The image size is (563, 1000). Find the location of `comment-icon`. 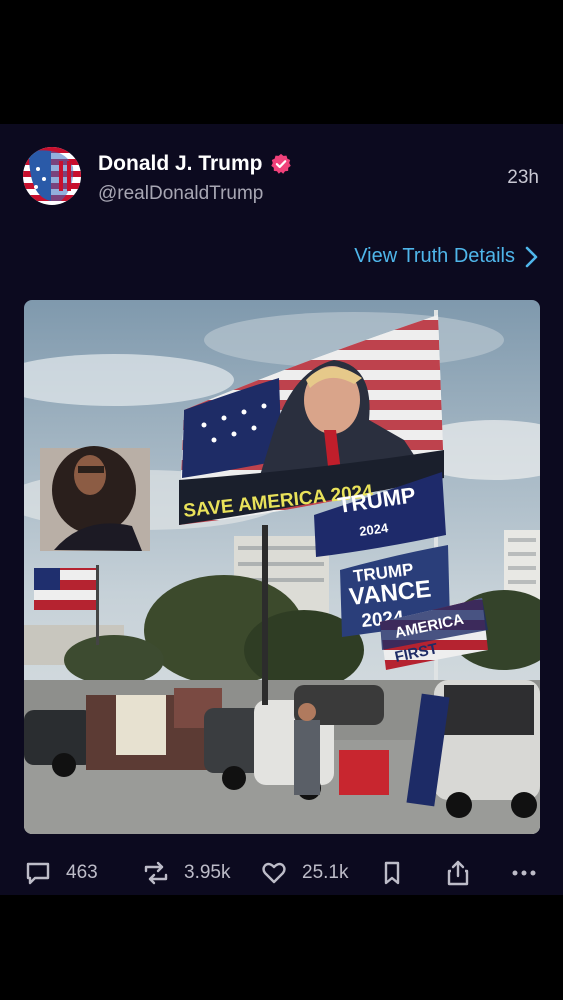

comment-icon is located at coordinates (38, 873).